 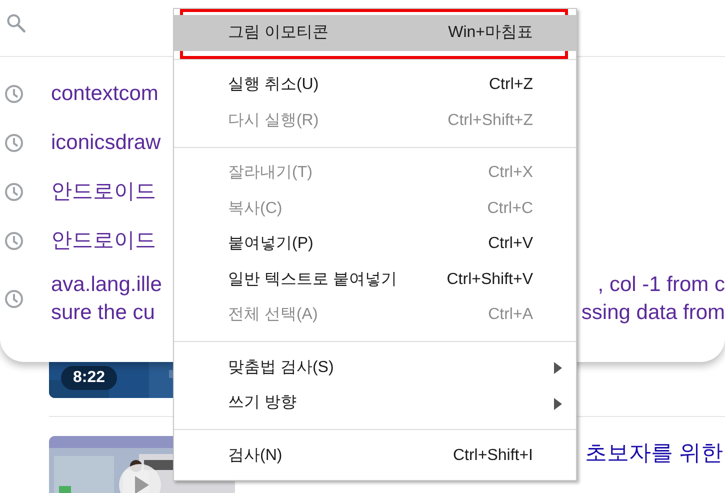 I want to click on suggestion-text: , col -1 from c, so click(x=661, y=285).